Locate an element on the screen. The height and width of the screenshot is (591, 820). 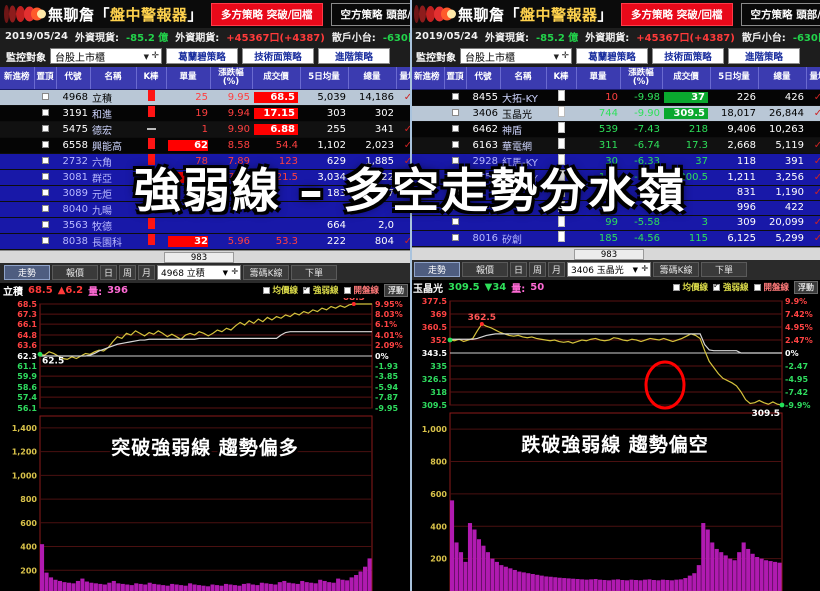
svg-text: 326.5 is located at coordinates (435, 379).